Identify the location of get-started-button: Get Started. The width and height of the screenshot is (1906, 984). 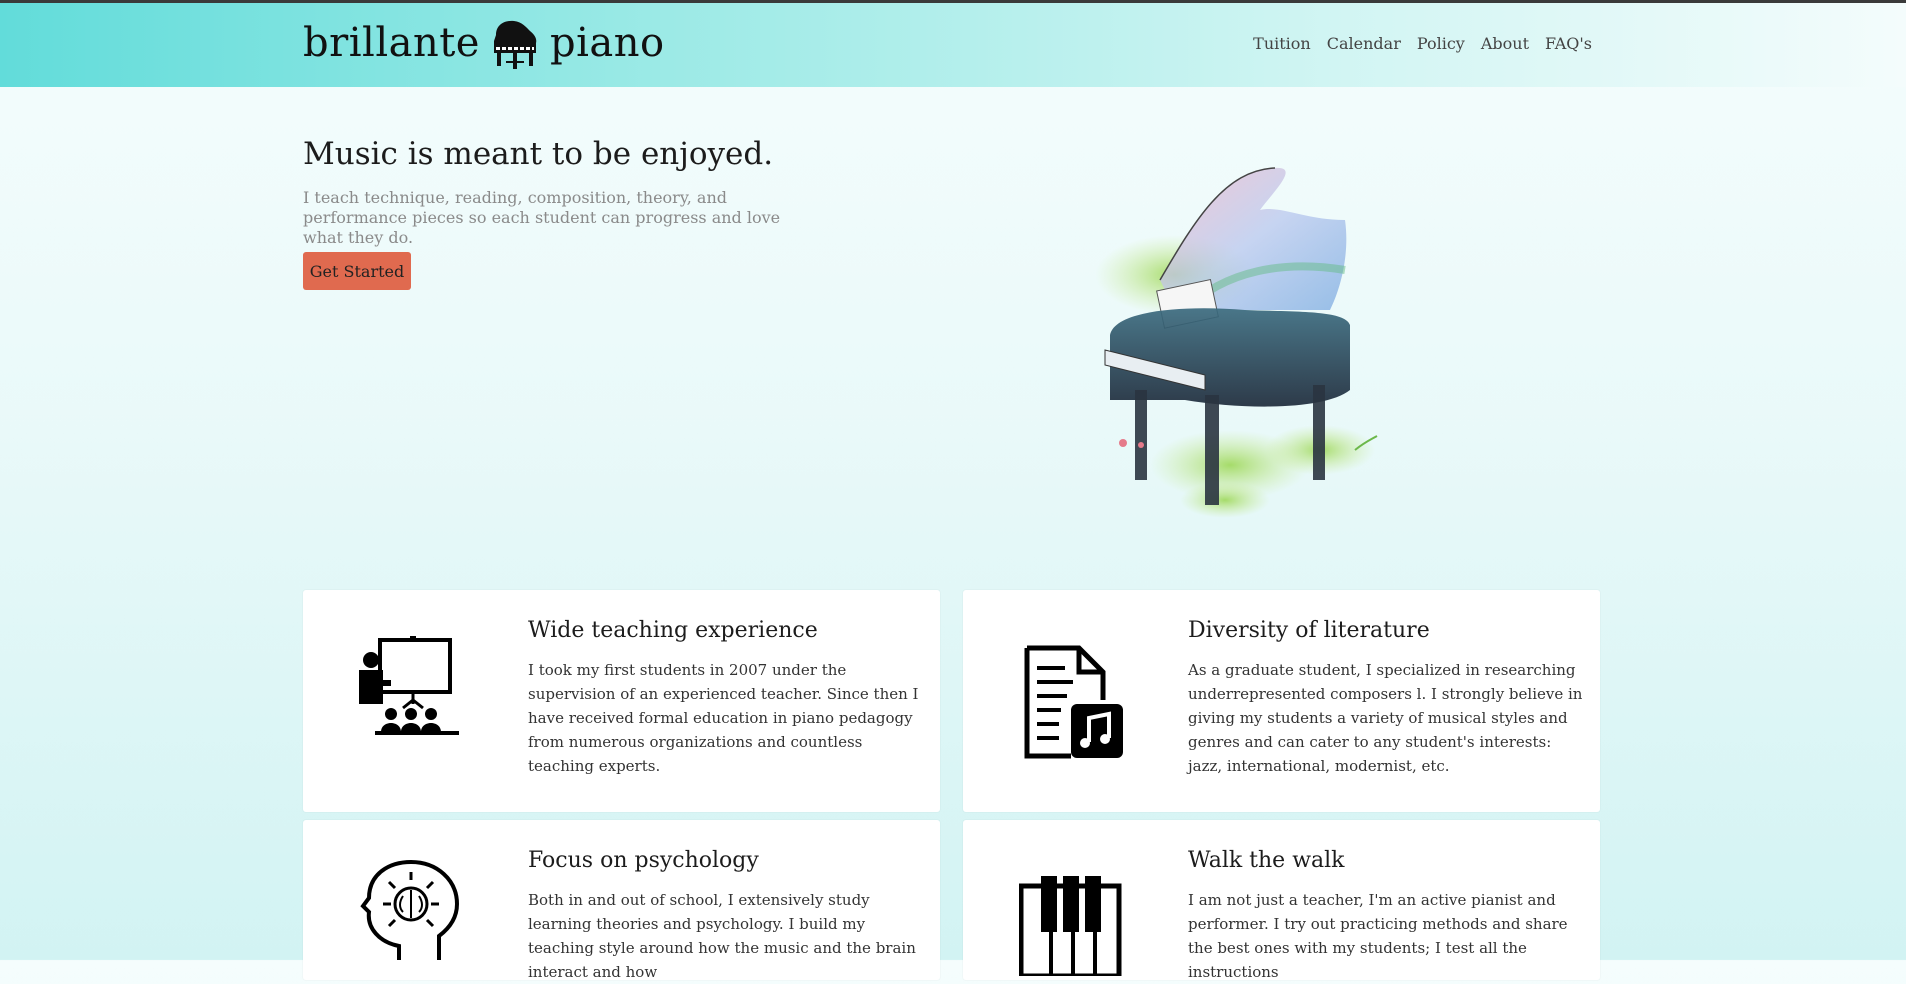
(357, 271).